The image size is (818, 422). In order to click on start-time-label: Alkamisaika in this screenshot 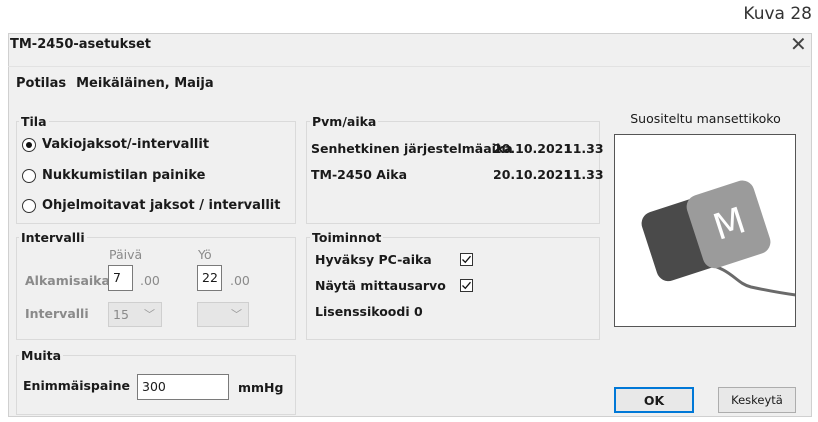, I will do `click(67, 280)`.